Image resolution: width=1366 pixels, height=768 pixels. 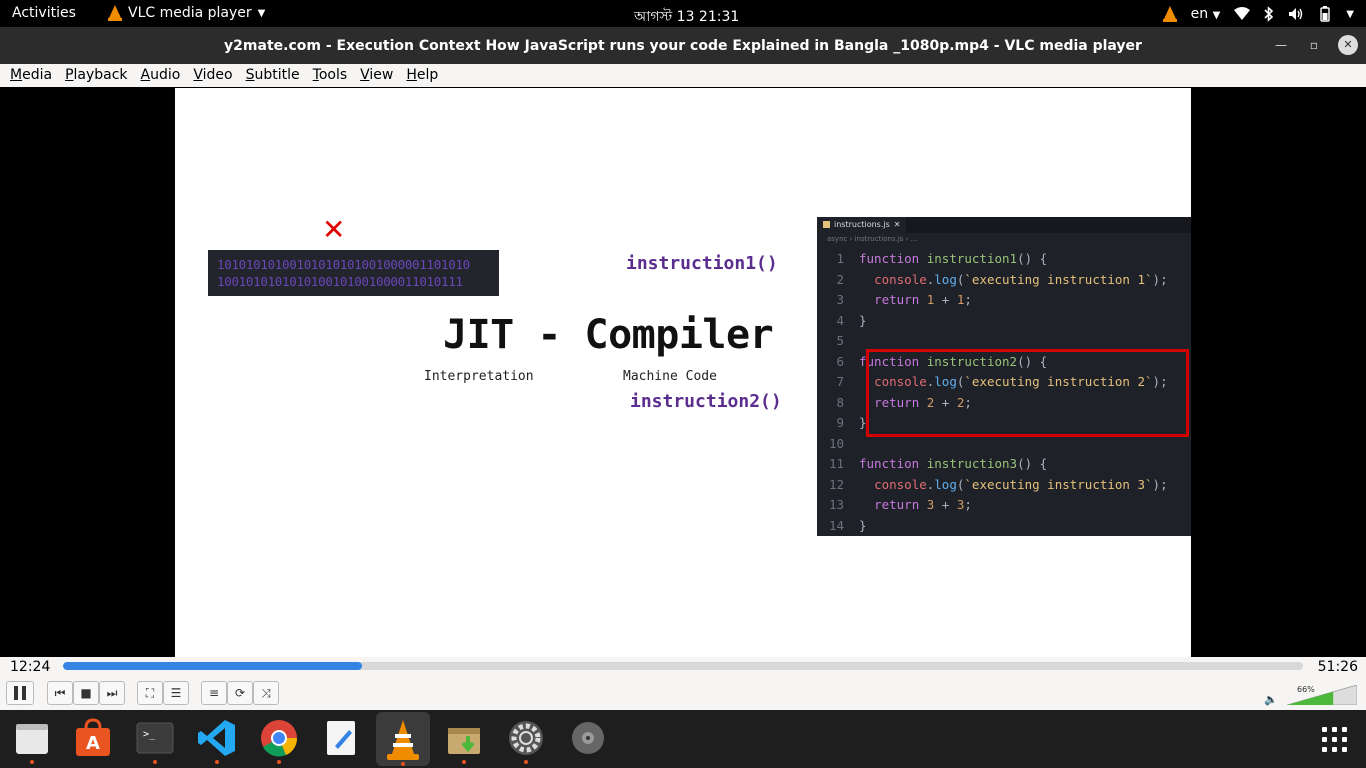 What do you see at coordinates (31, 75) in the screenshot?
I see `menu-media: Media` at bounding box center [31, 75].